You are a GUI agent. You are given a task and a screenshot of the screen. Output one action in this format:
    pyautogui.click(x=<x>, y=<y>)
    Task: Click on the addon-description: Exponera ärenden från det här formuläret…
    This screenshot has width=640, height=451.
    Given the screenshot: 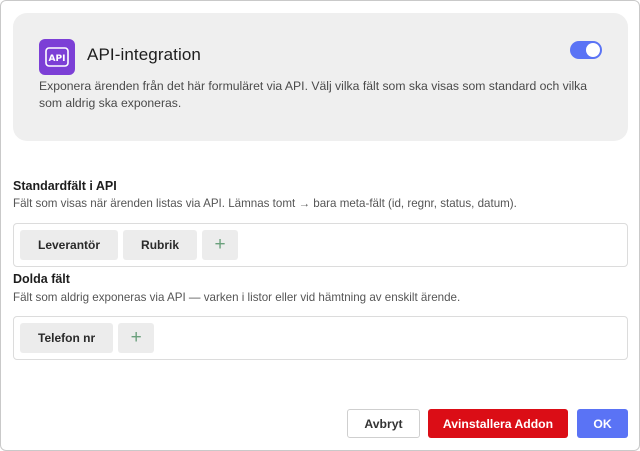 What is the action you would take?
    pyautogui.click(x=313, y=94)
    